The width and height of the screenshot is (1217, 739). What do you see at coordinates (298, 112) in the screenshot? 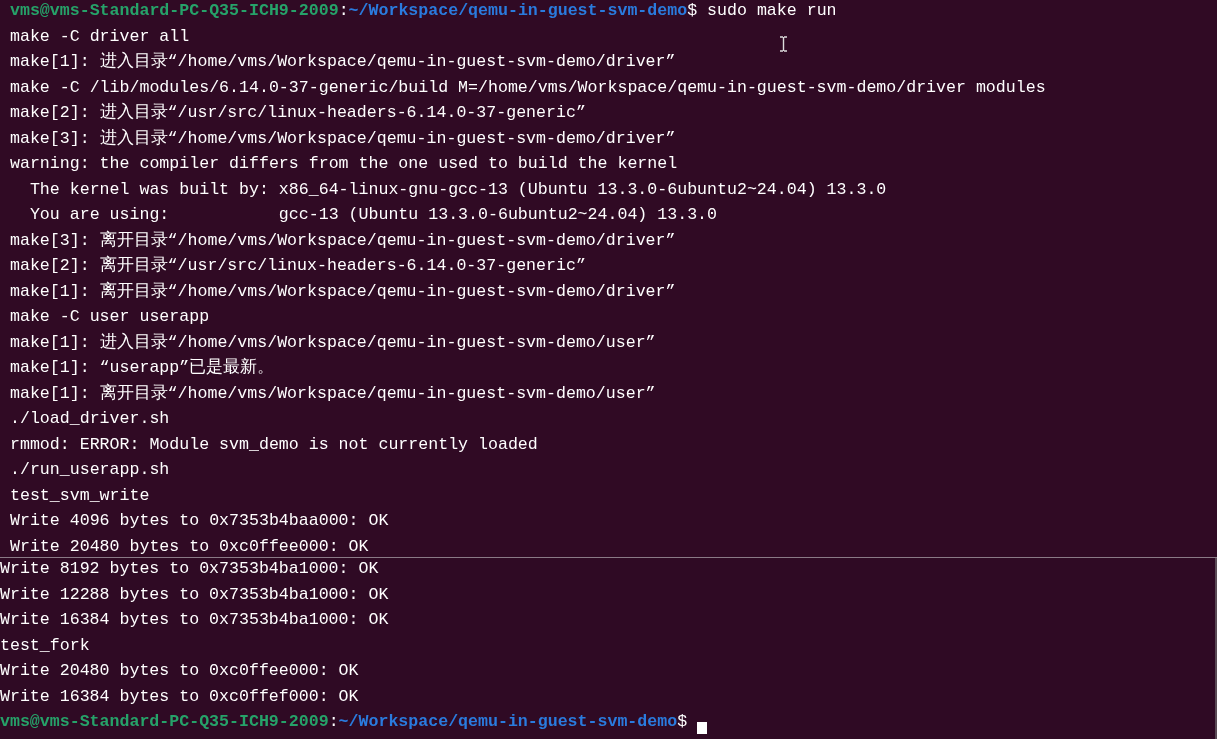
I see `output-line: make[2]: 进入目录“/usr/src/linux-headers-6.14.0-37-generic”` at bounding box center [298, 112].